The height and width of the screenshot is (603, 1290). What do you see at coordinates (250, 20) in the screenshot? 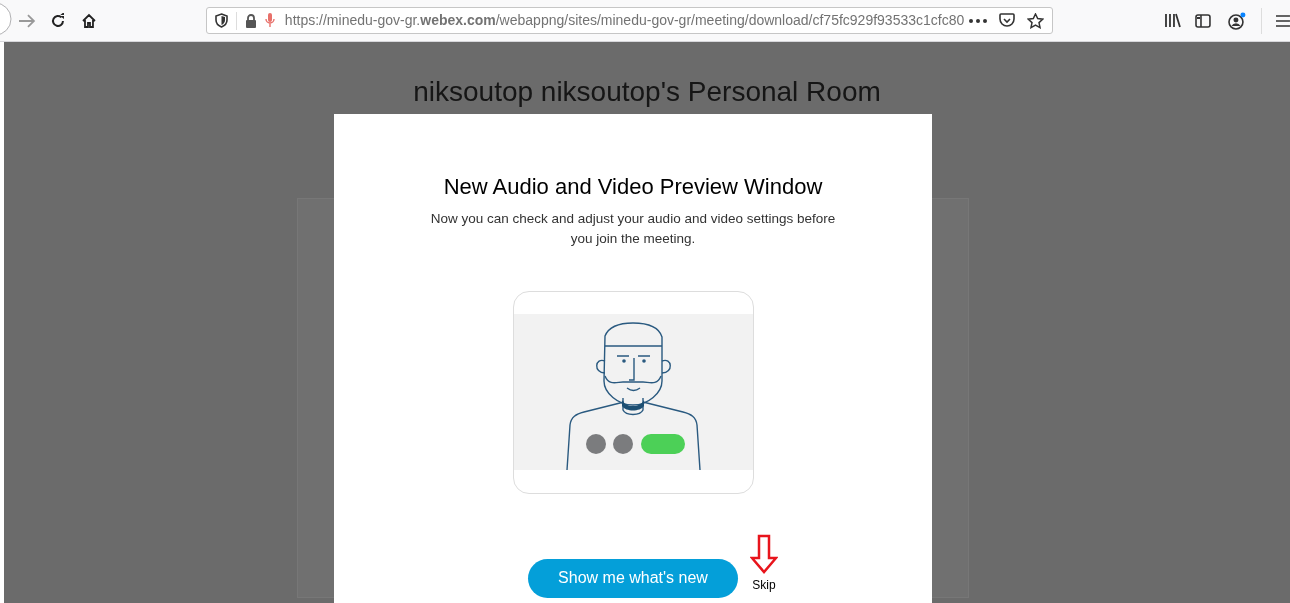
I see `lock-icon` at bounding box center [250, 20].